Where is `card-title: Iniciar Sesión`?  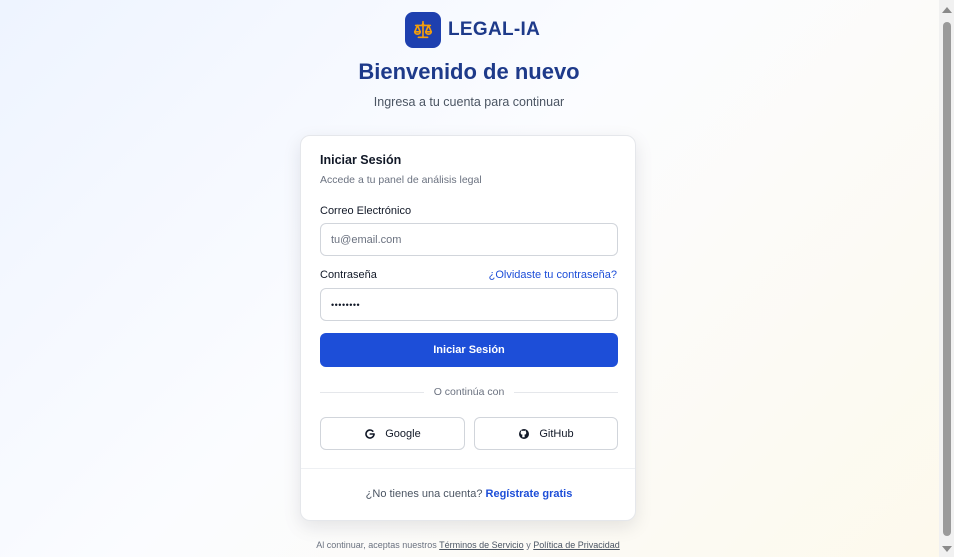 card-title: Iniciar Sesión is located at coordinates (361, 160).